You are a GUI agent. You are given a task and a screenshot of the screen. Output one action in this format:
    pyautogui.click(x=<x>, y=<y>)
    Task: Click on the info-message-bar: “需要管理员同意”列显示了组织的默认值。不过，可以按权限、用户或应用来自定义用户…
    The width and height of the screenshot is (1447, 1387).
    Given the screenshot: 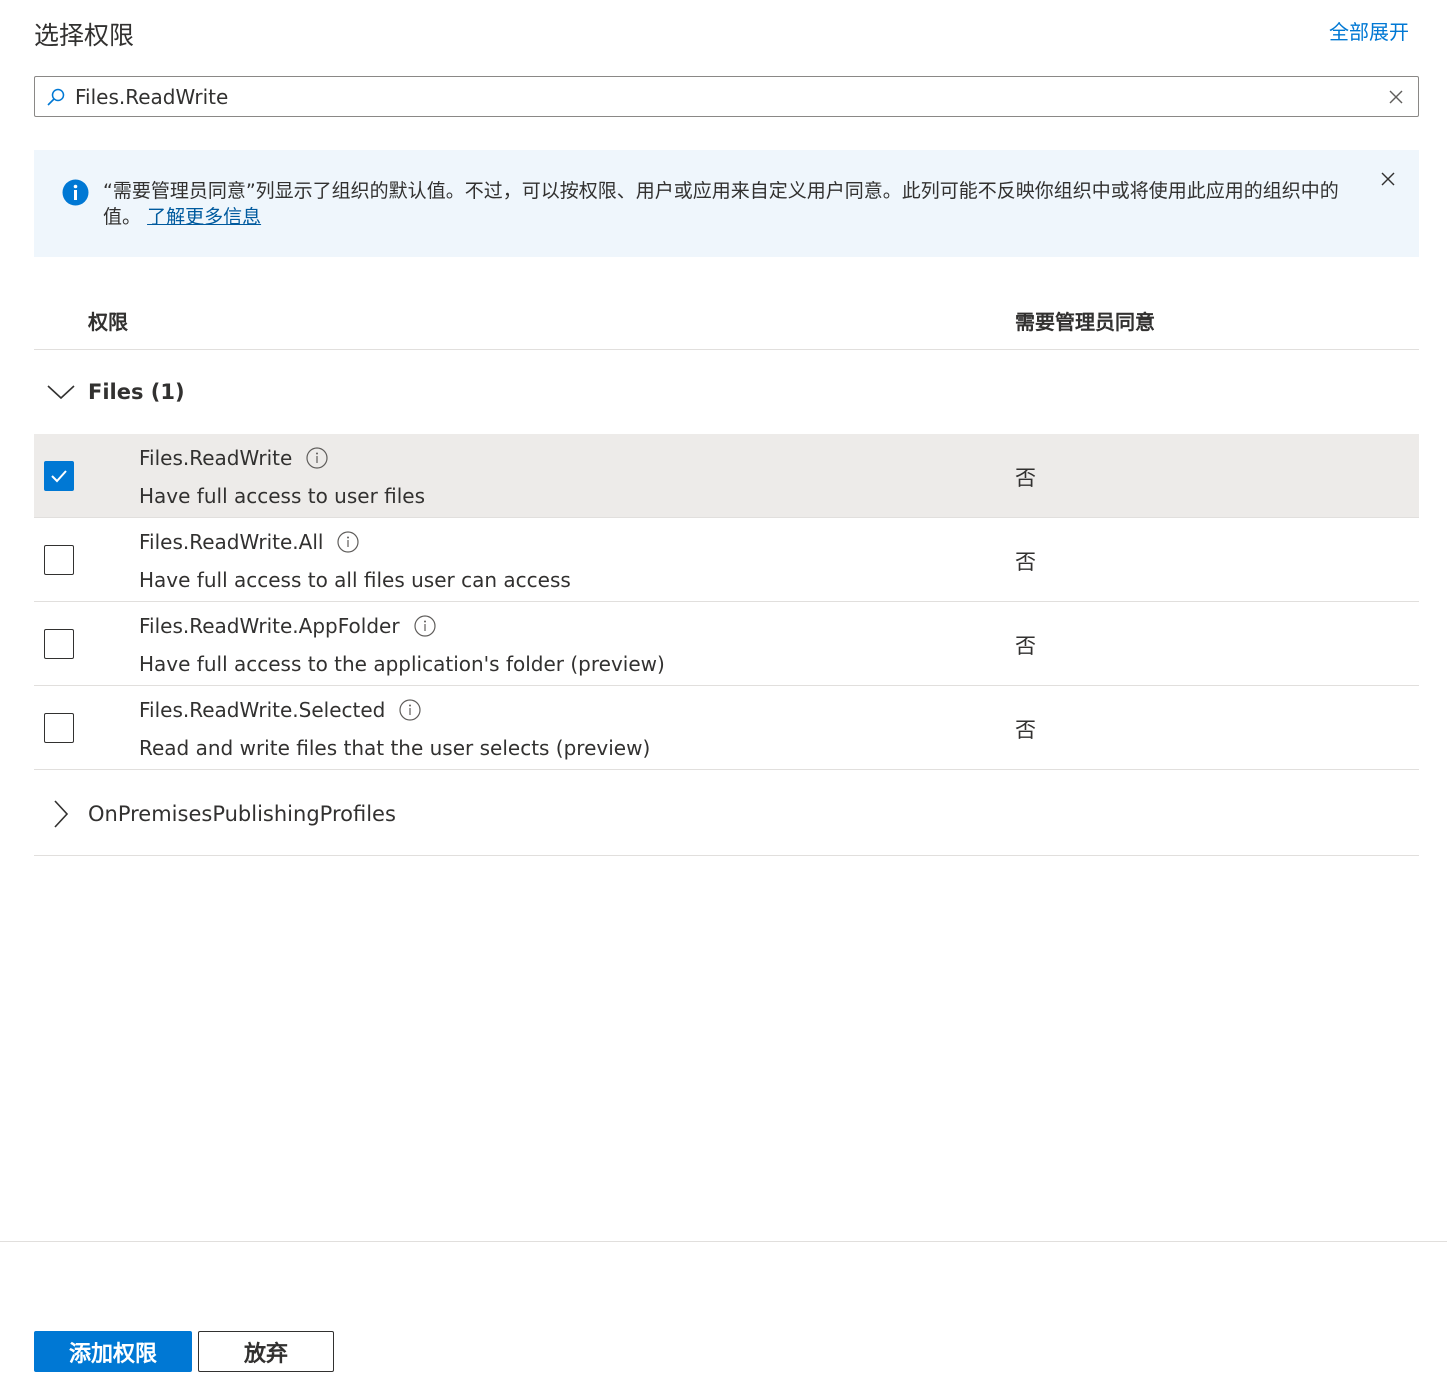 What is the action you would take?
    pyautogui.click(x=726, y=203)
    